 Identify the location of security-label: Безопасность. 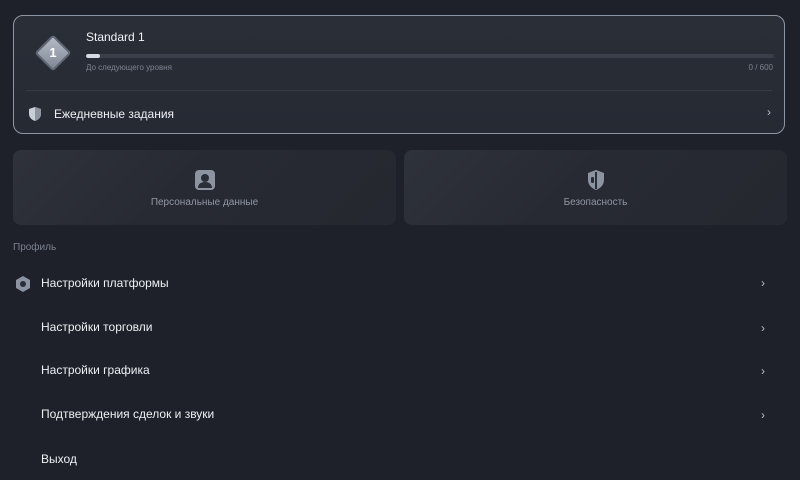
(595, 202).